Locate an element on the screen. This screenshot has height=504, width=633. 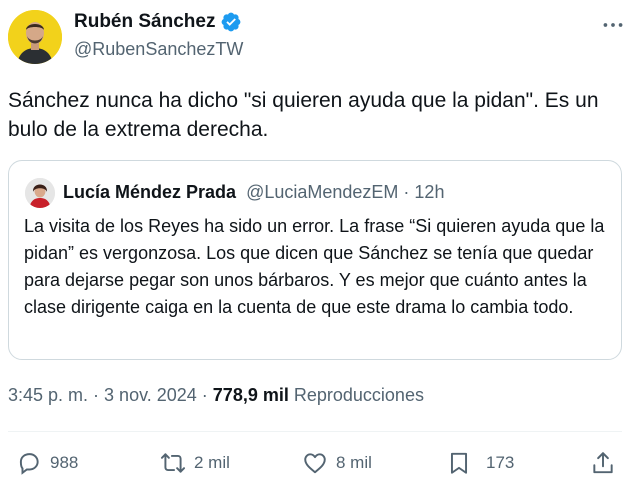
reply-button: 988 is located at coordinates (47, 463).